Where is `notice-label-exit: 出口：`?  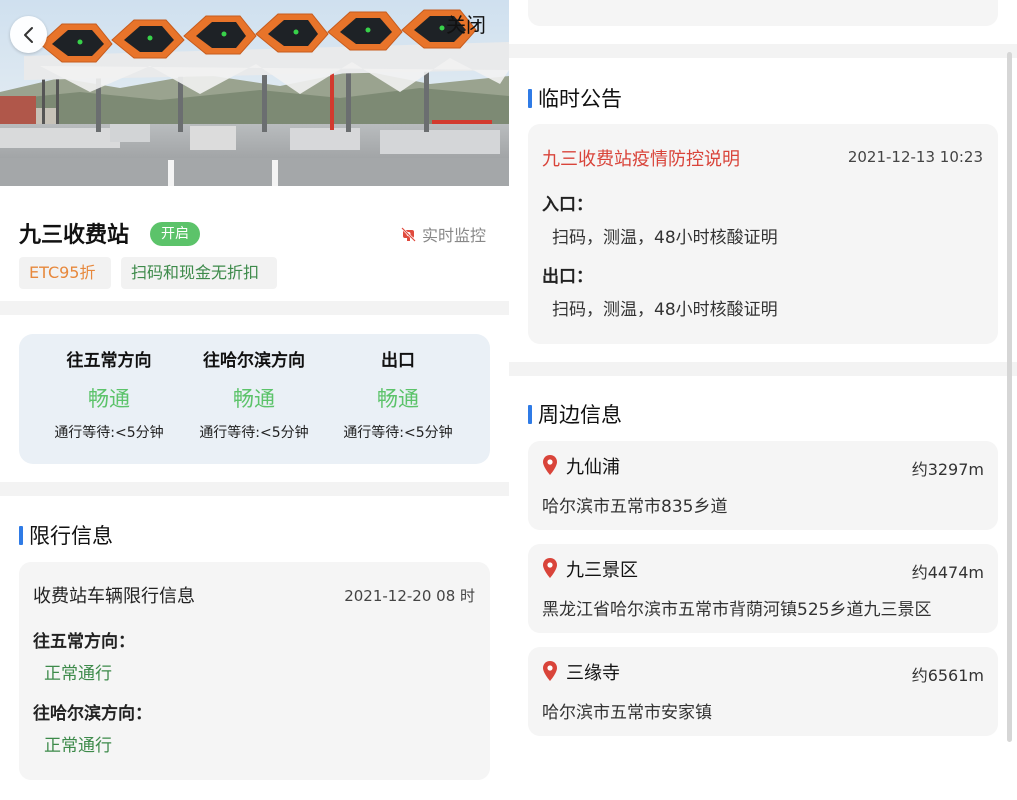 notice-label-exit: 出口： is located at coordinates (567, 277).